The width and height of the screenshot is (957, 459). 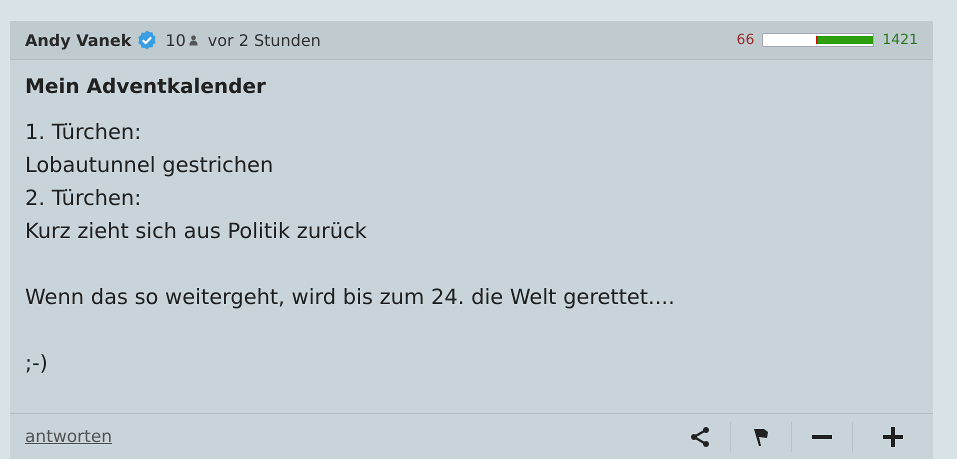 I want to click on author-name: Andy Vanek, so click(x=78, y=40).